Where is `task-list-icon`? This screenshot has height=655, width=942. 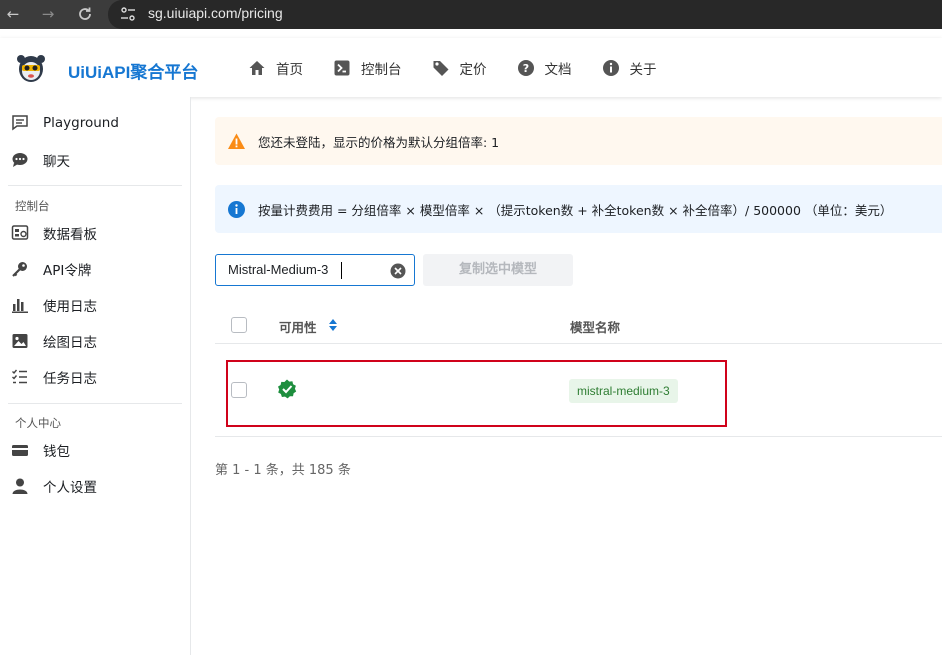
task-list-icon is located at coordinates (19, 376).